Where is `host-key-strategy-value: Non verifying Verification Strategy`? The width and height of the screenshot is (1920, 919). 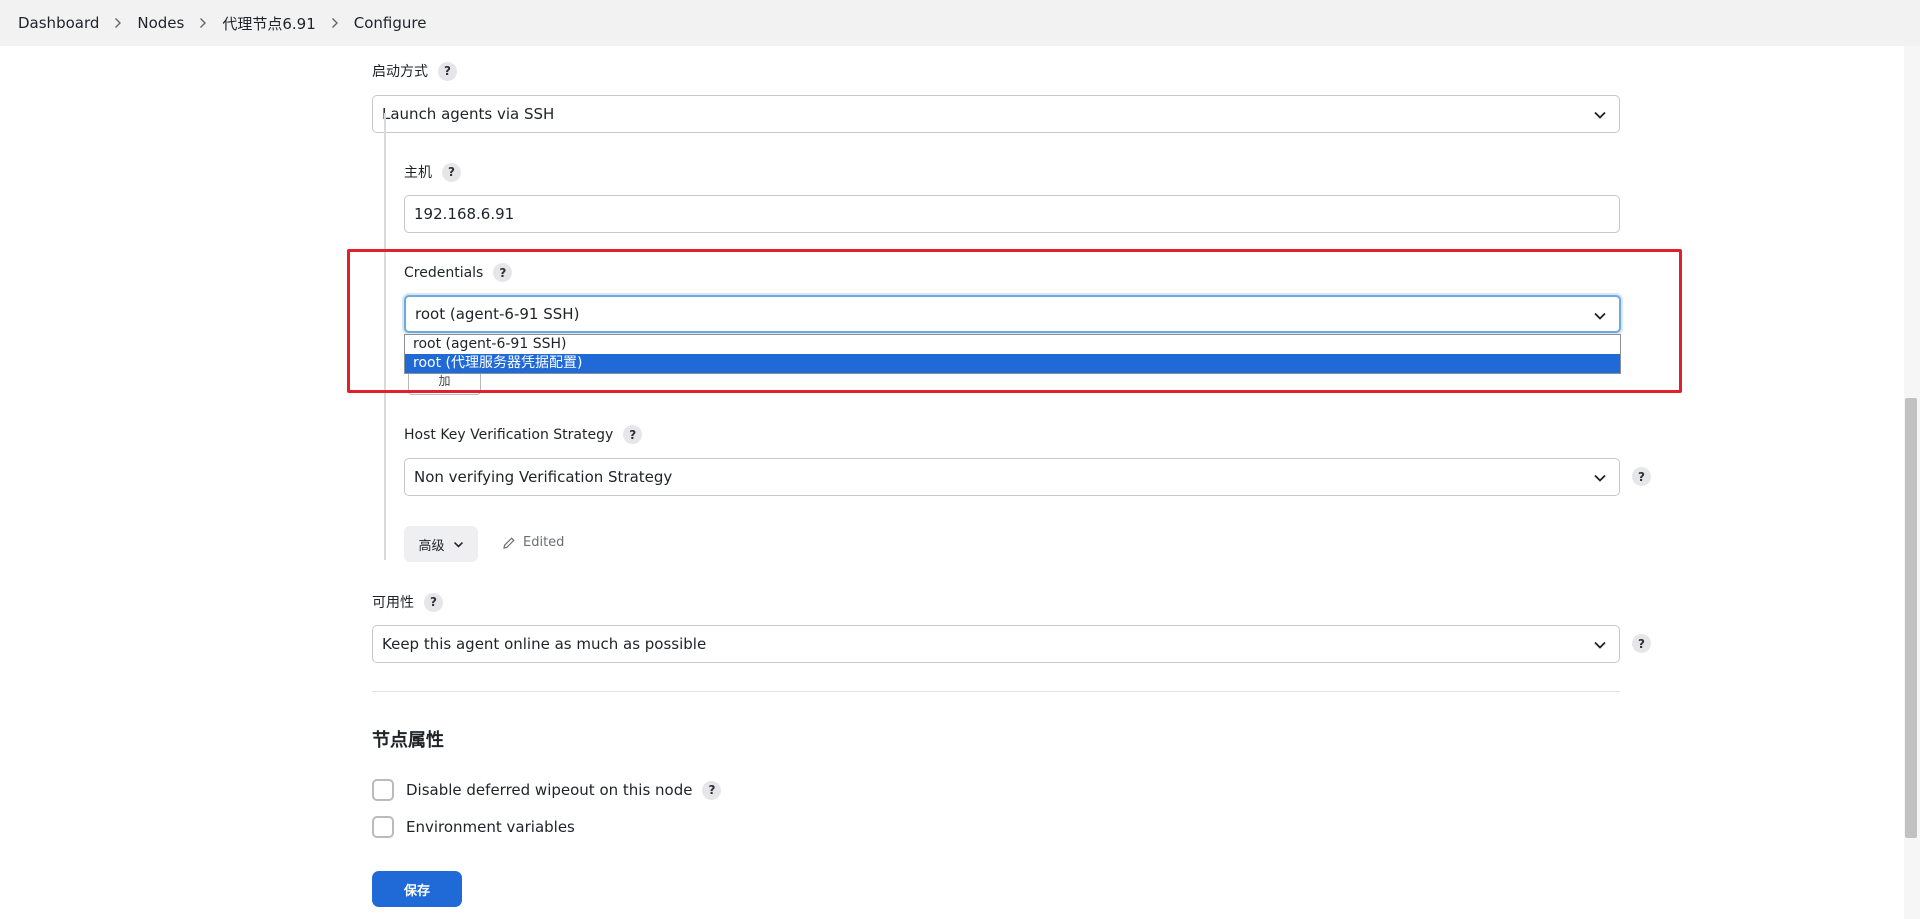
host-key-strategy-value: Non verifying Verification Strategy is located at coordinates (543, 477).